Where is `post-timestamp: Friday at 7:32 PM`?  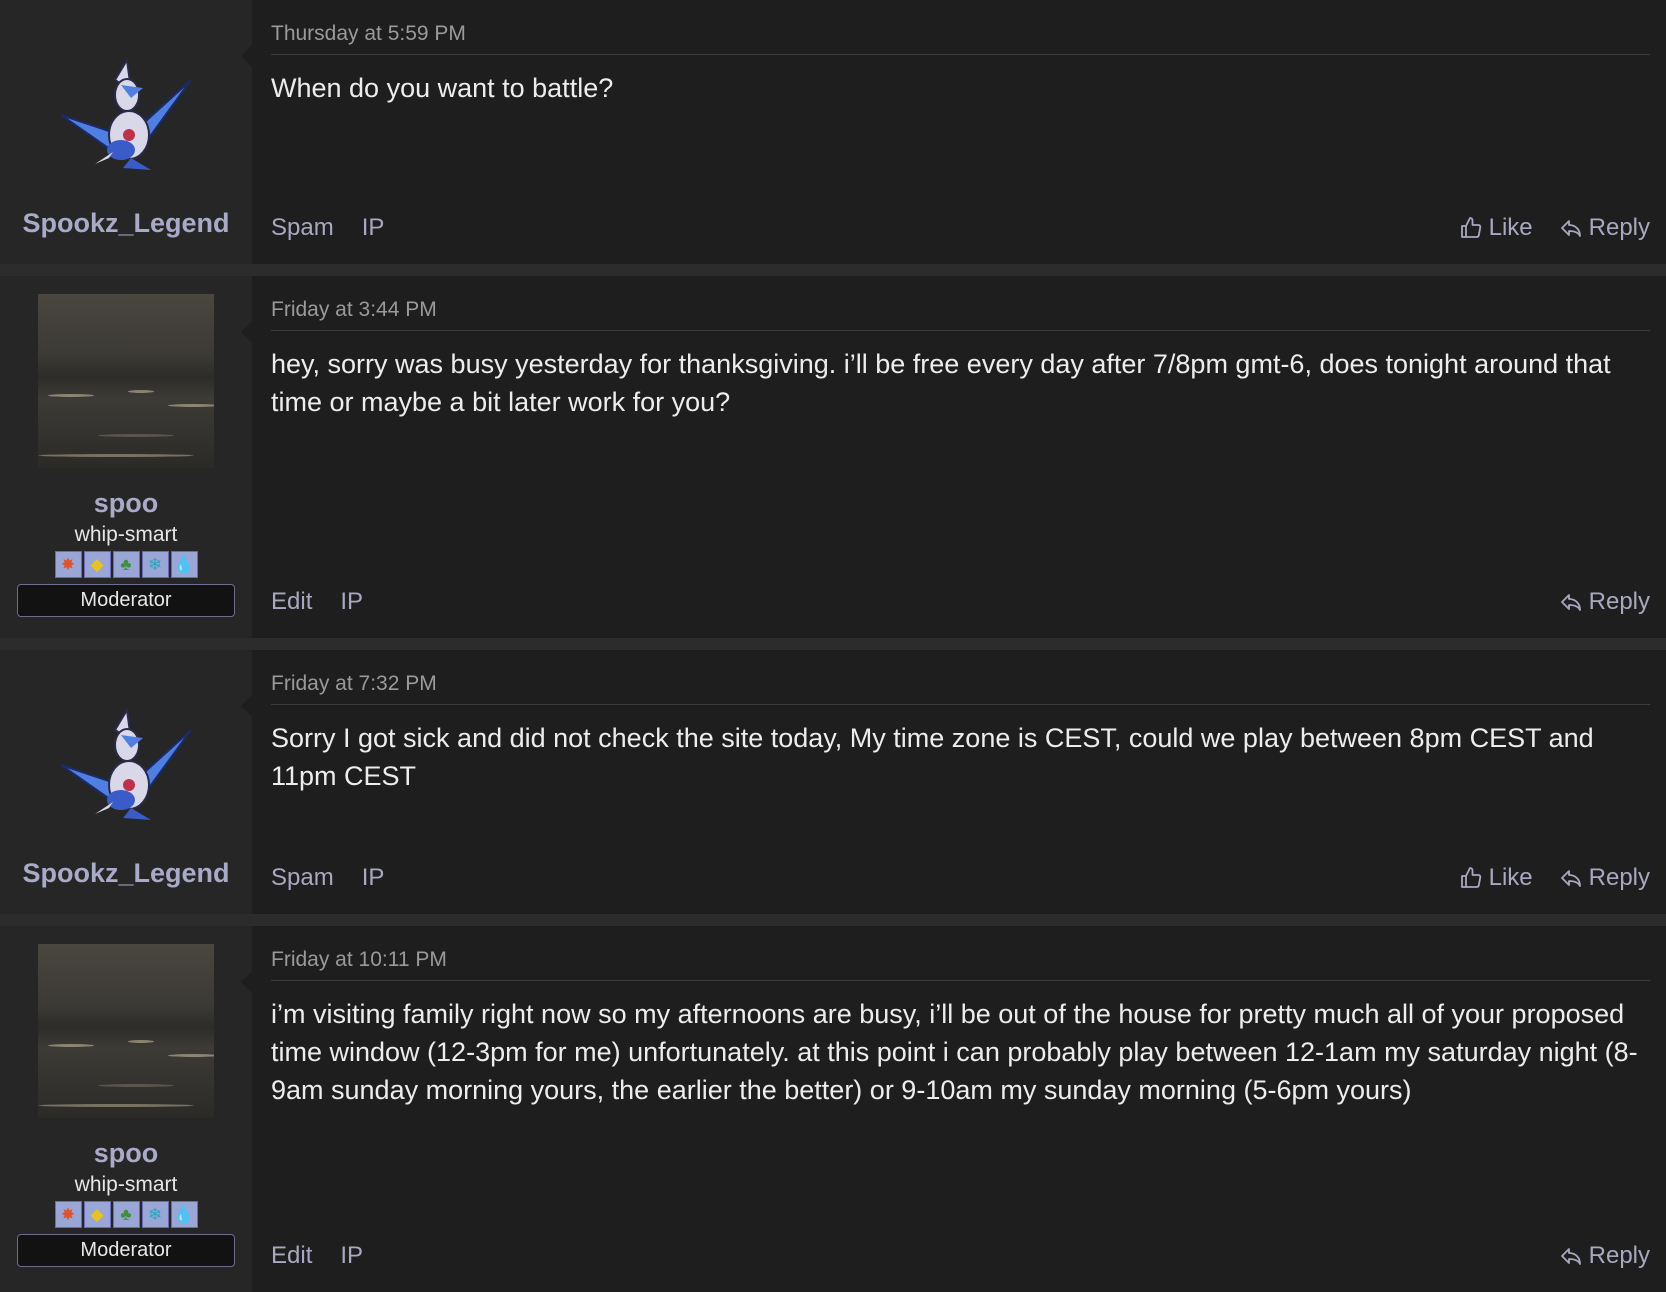 post-timestamp: Friday at 7:32 PM is located at coordinates (960, 688).